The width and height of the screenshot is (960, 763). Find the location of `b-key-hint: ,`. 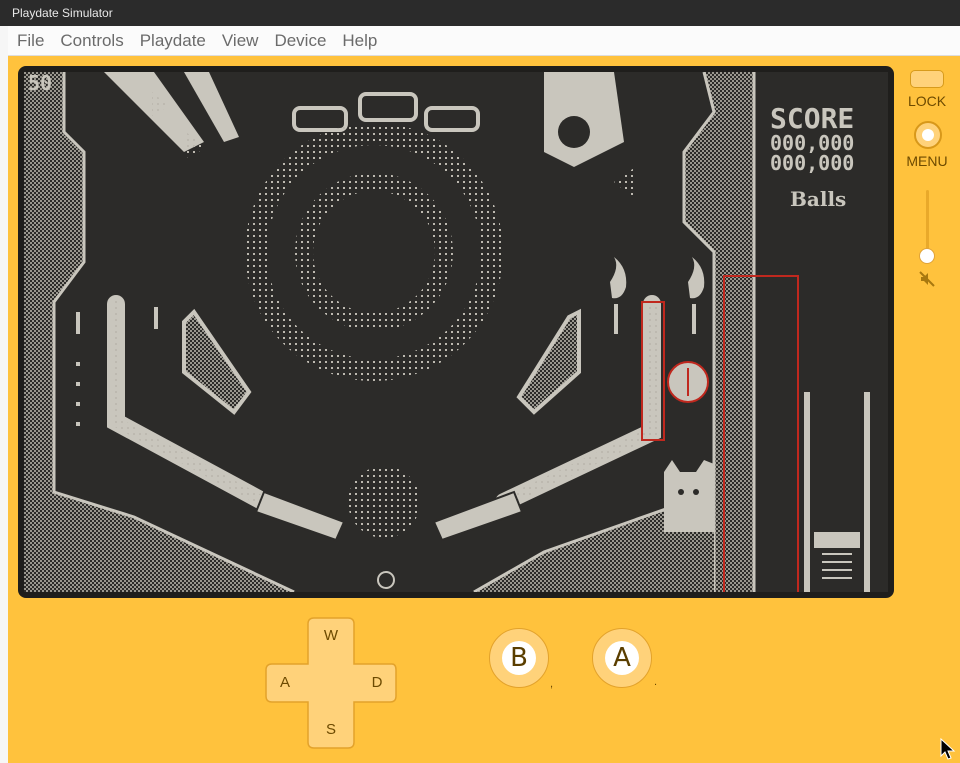

b-key-hint: , is located at coordinates (552, 684).